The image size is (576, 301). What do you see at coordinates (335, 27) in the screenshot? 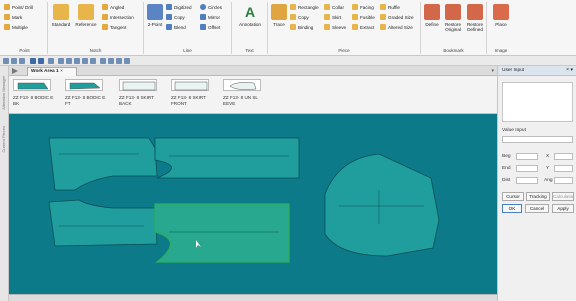
I see `sleeve-button: Sleeve` at bounding box center [335, 27].